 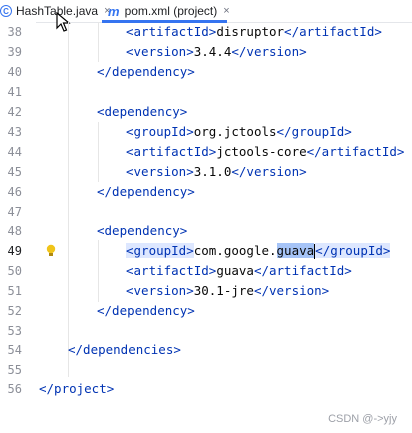 I want to click on code-line: 42 <dependency>, so click(x=206, y=112).